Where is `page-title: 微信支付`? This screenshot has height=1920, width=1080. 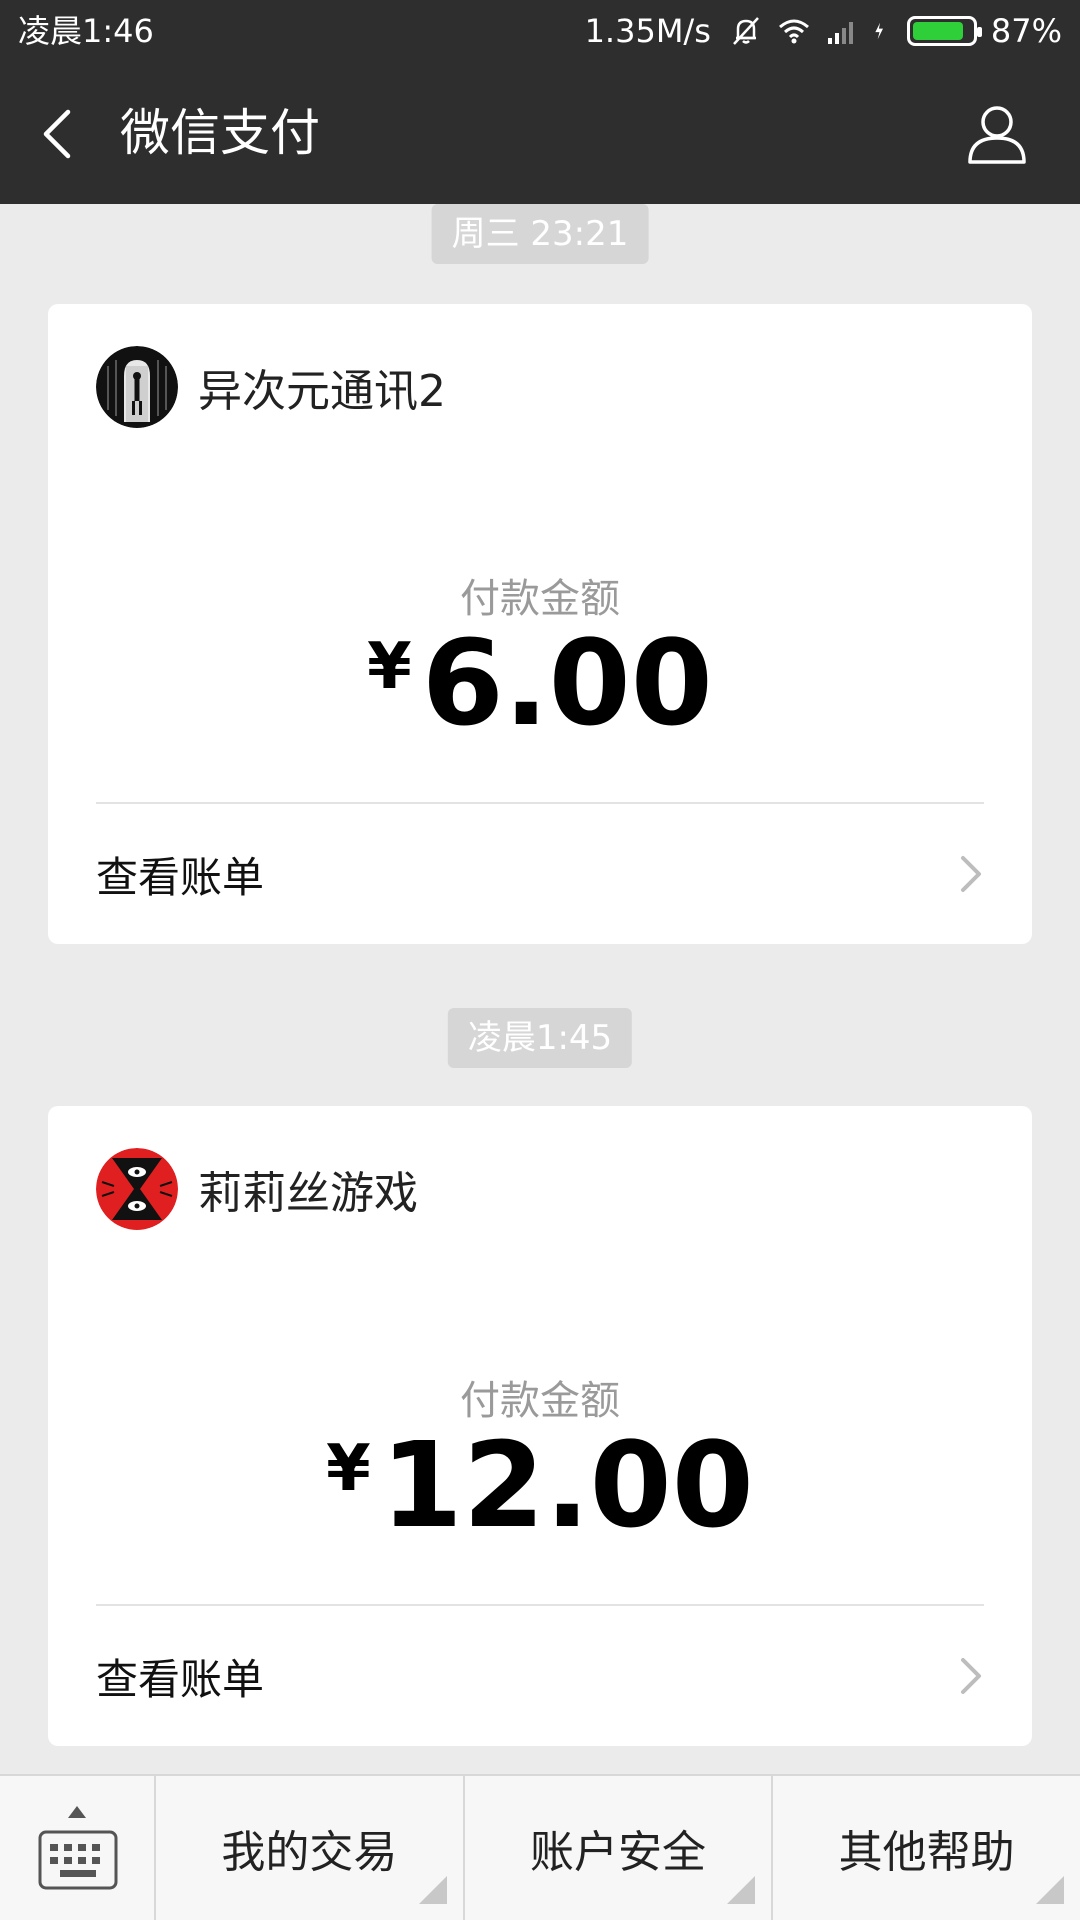
page-title: 微信支付 is located at coordinates (220, 133).